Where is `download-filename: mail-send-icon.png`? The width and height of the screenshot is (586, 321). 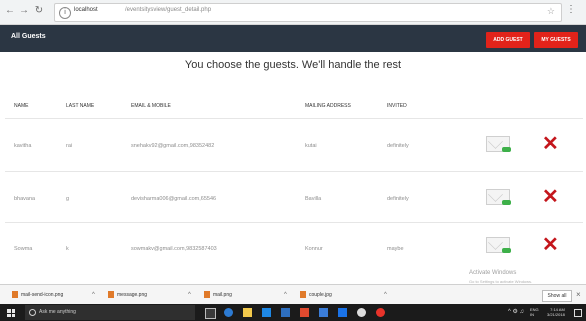
download-filename: mail-send-icon.png is located at coordinates (42, 295).